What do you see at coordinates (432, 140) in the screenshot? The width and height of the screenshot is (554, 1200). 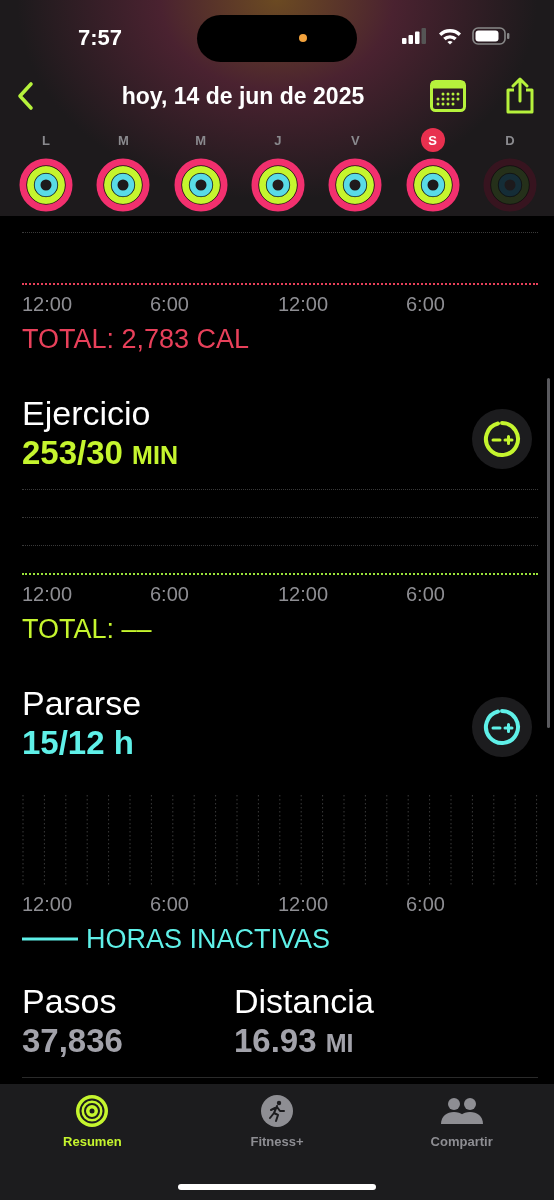 I see `selected-day-badge: S` at bounding box center [432, 140].